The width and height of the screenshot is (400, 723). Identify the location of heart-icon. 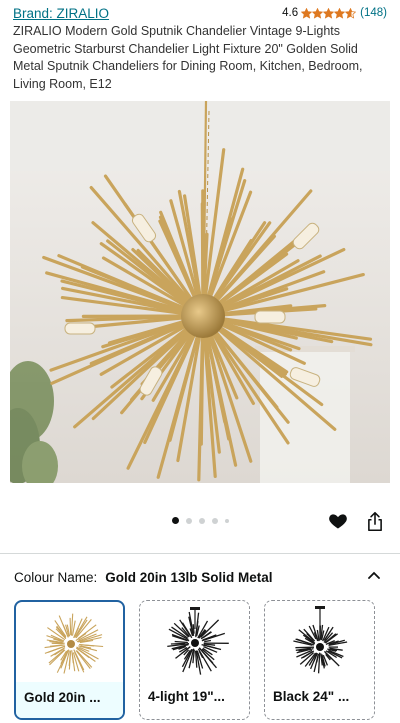
(338, 521).